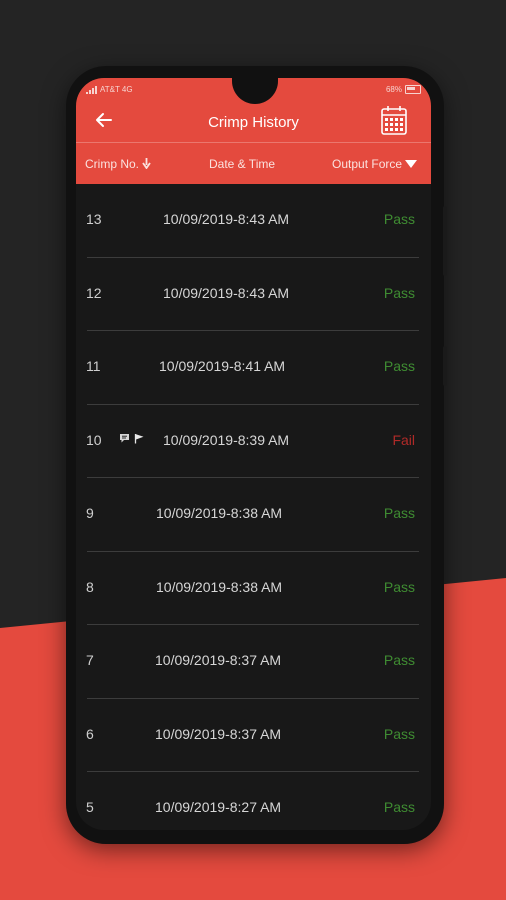 This screenshot has width=506, height=900. Describe the element at coordinates (253, 91) in the screenshot. I see `status-bar: AT&T 4G 68%` at that location.